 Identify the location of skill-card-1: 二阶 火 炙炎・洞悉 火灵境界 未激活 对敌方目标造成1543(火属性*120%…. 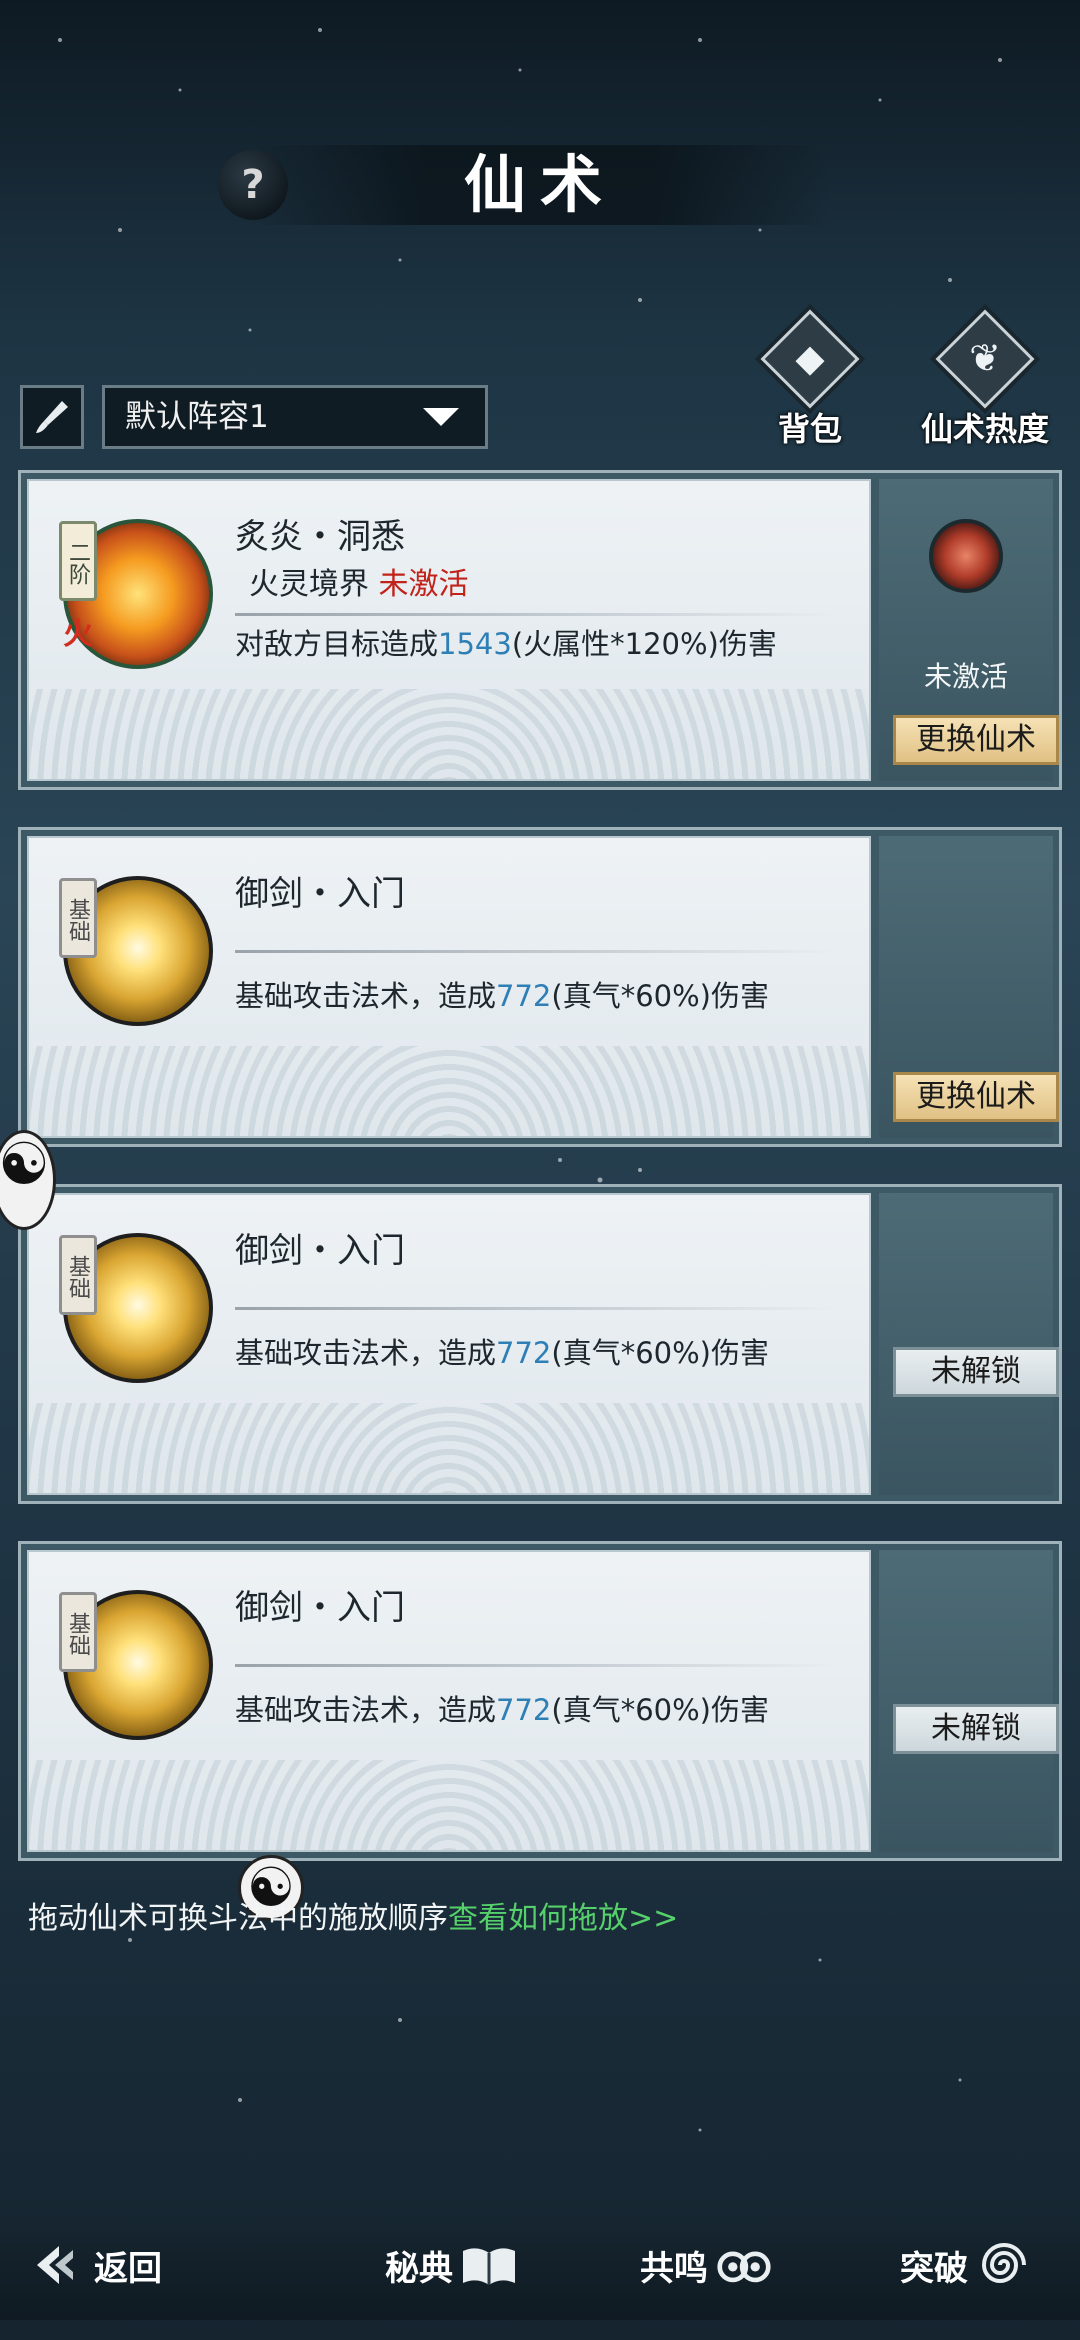
(540, 630).